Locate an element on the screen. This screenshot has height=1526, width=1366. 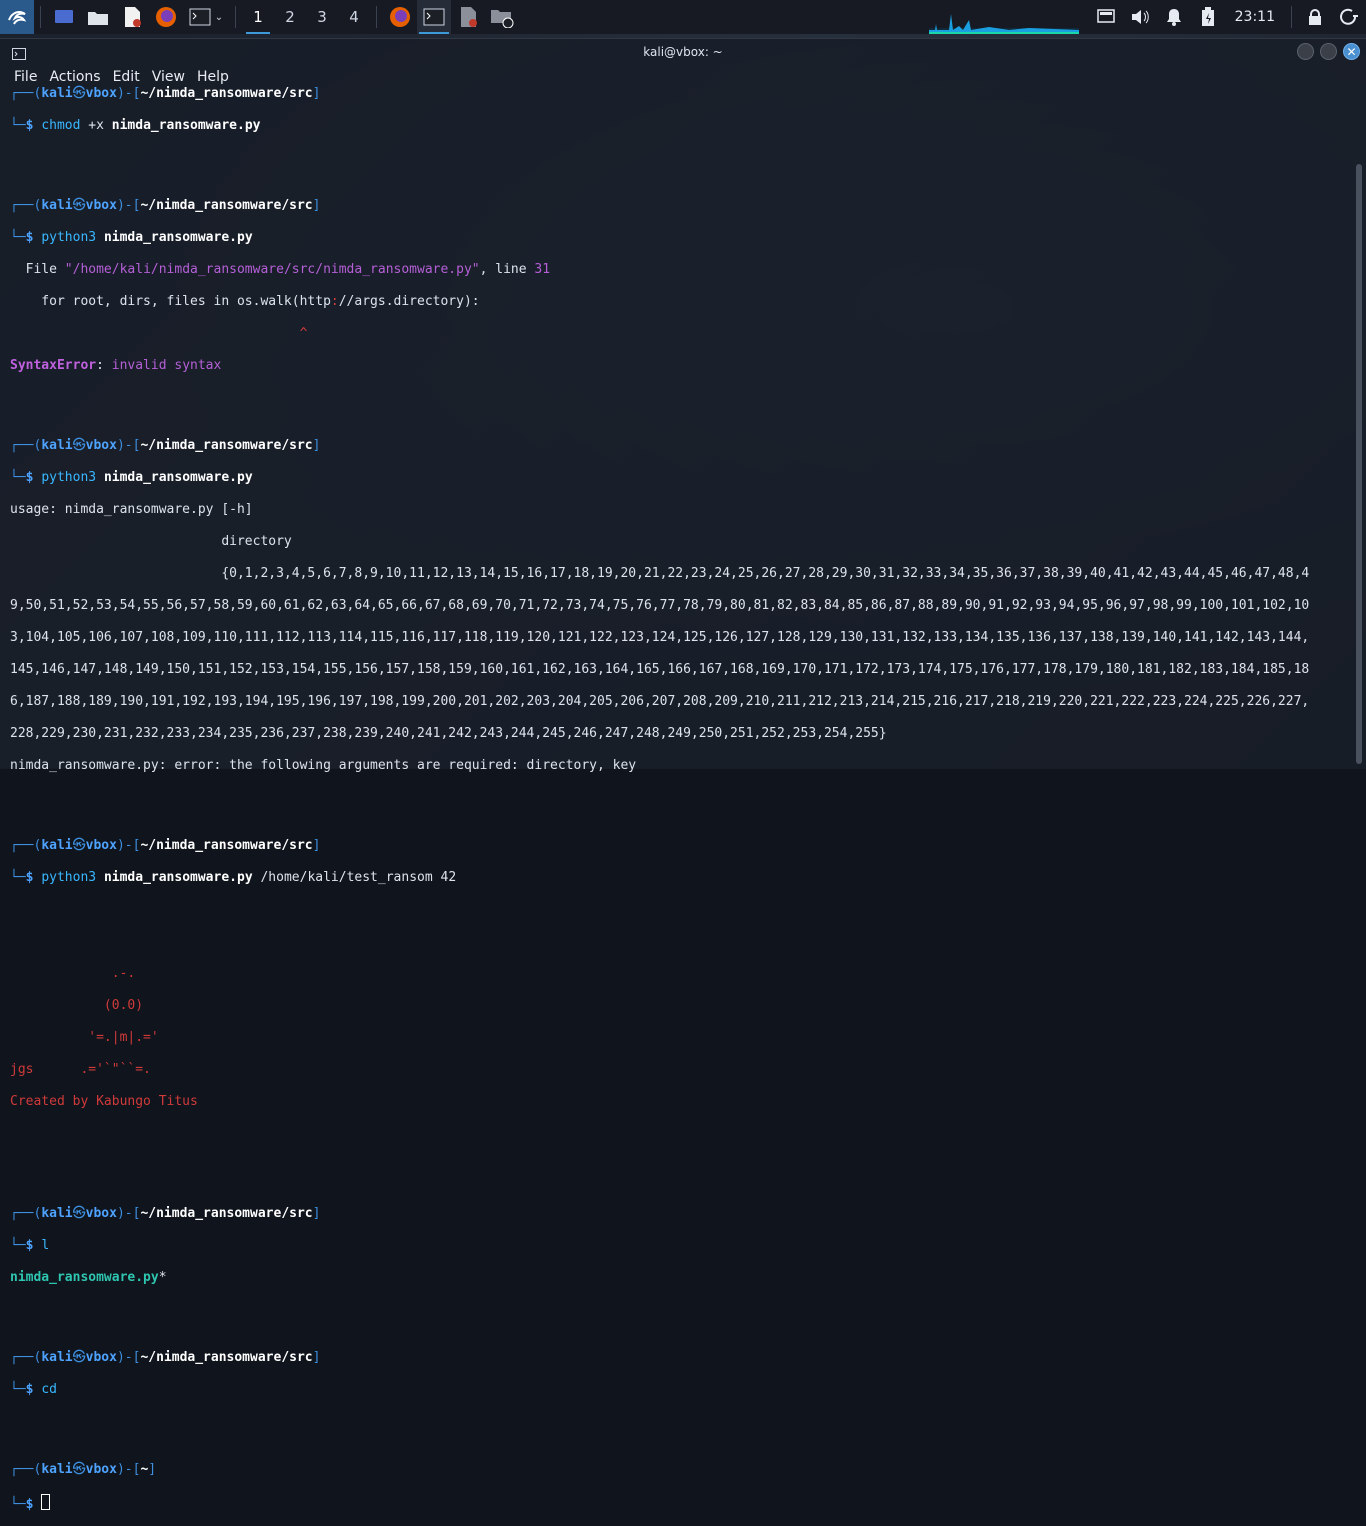
scrollbar is located at coordinates (1359, 464).